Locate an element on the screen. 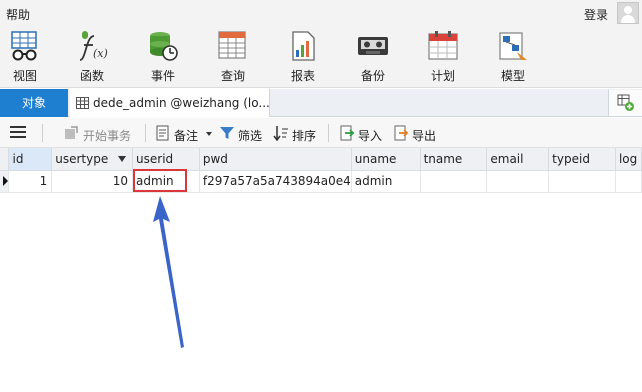  new-tab-button is located at coordinates (625, 103).